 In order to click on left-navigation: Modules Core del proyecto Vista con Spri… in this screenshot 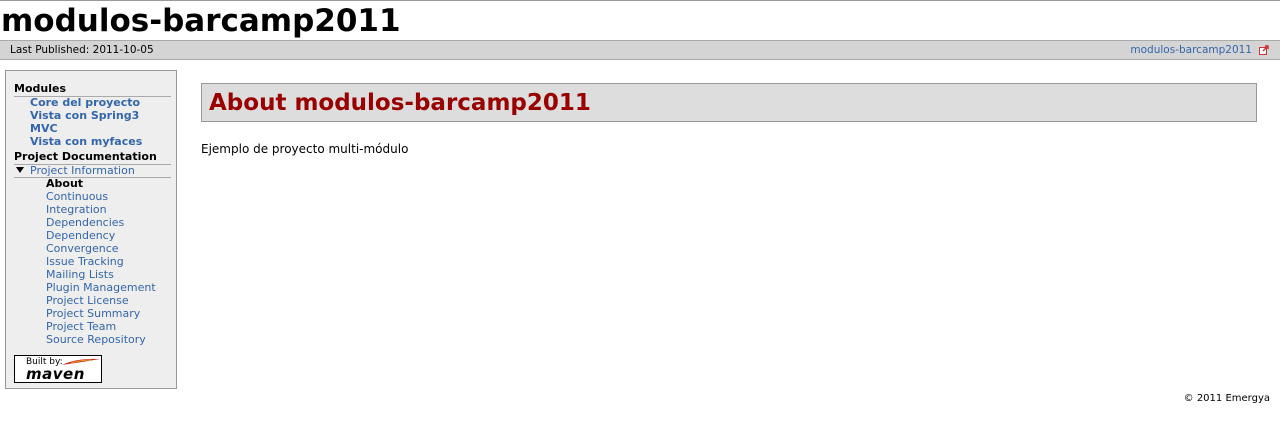, I will do `click(91, 229)`.